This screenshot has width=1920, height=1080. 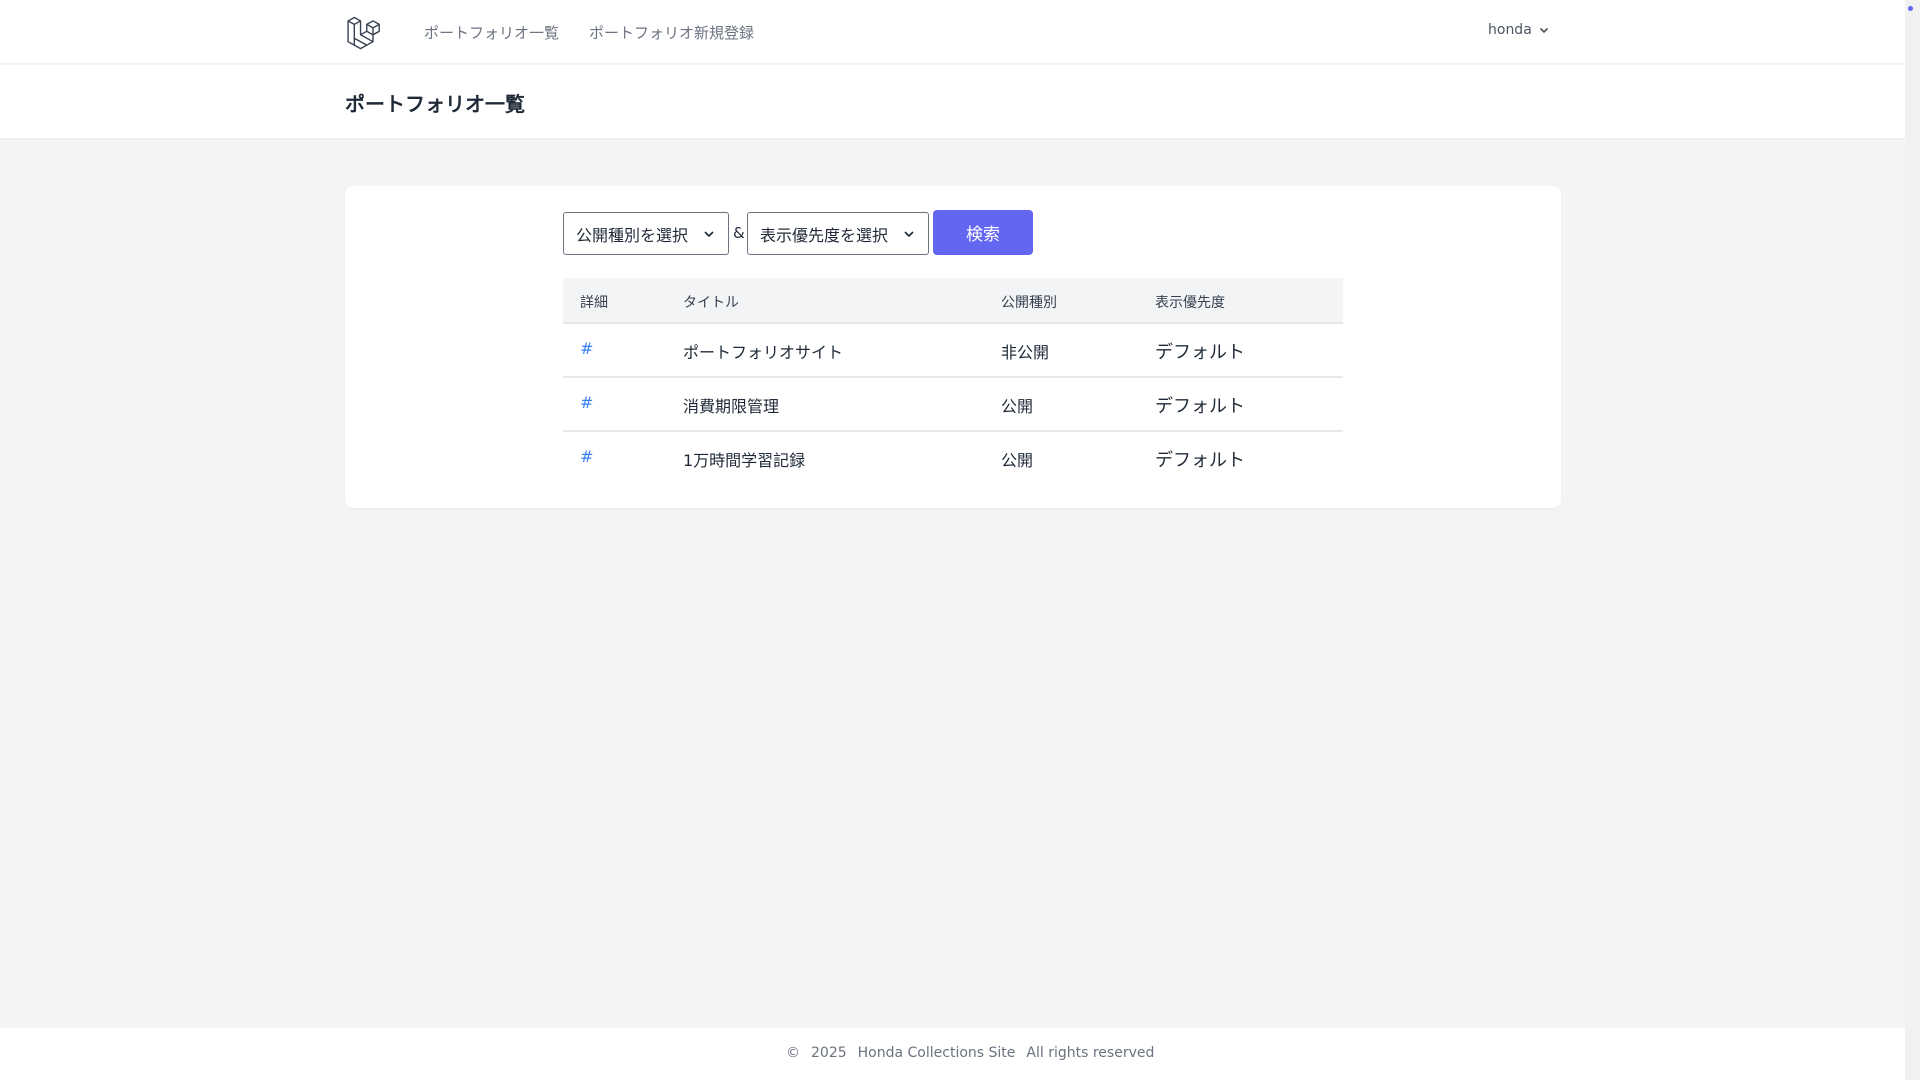 What do you see at coordinates (953, 405) in the screenshot?
I see `table-row: # 消費期限管理 公開 デフォルト` at bounding box center [953, 405].